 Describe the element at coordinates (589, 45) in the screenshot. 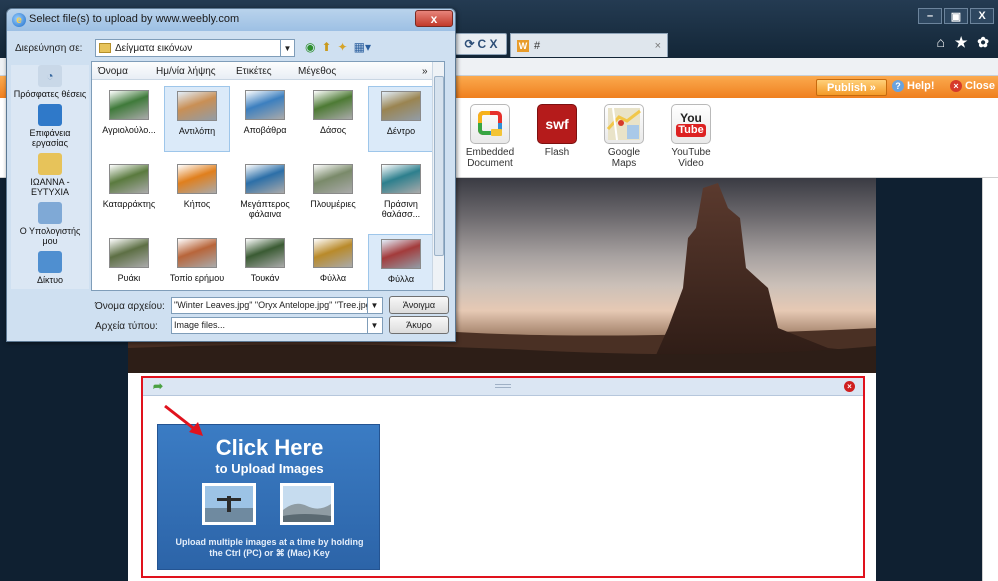

I see `browser-tab: W # ×` at that location.